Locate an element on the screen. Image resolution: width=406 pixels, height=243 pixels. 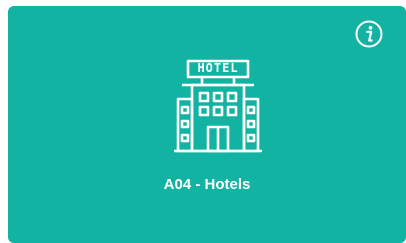
tile-title: A04 - Hotels is located at coordinates (207, 184).